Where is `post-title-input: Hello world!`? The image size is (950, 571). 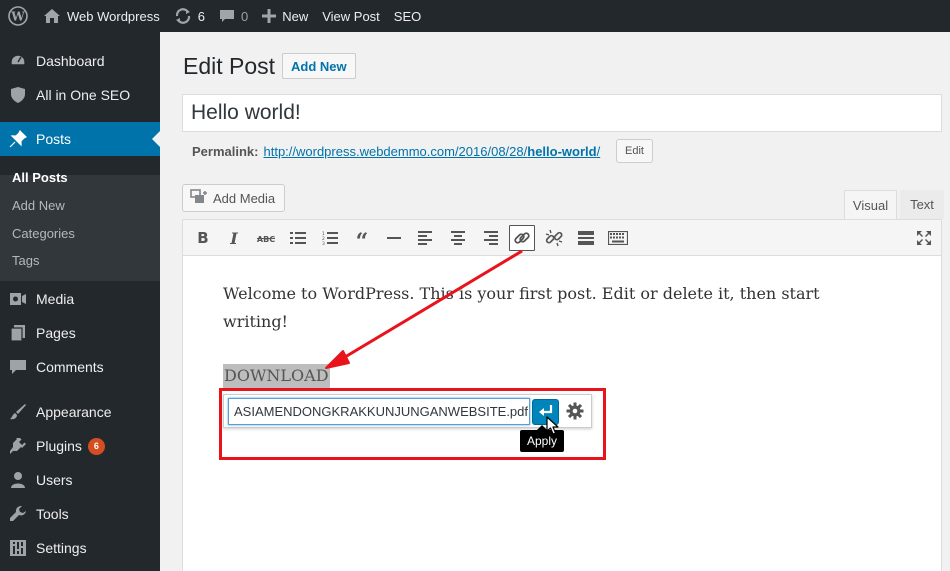
post-title-input: Hello world! is located at coordinates (562, 113).